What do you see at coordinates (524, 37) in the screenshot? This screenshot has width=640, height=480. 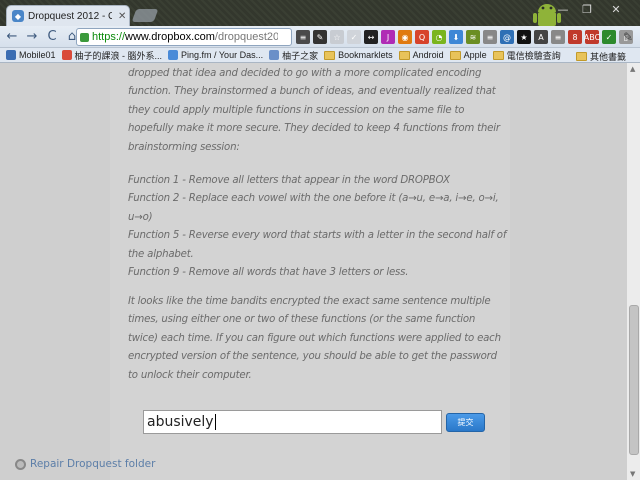 I see `ext-14-icon: ★` at bounding box center [524, 37].